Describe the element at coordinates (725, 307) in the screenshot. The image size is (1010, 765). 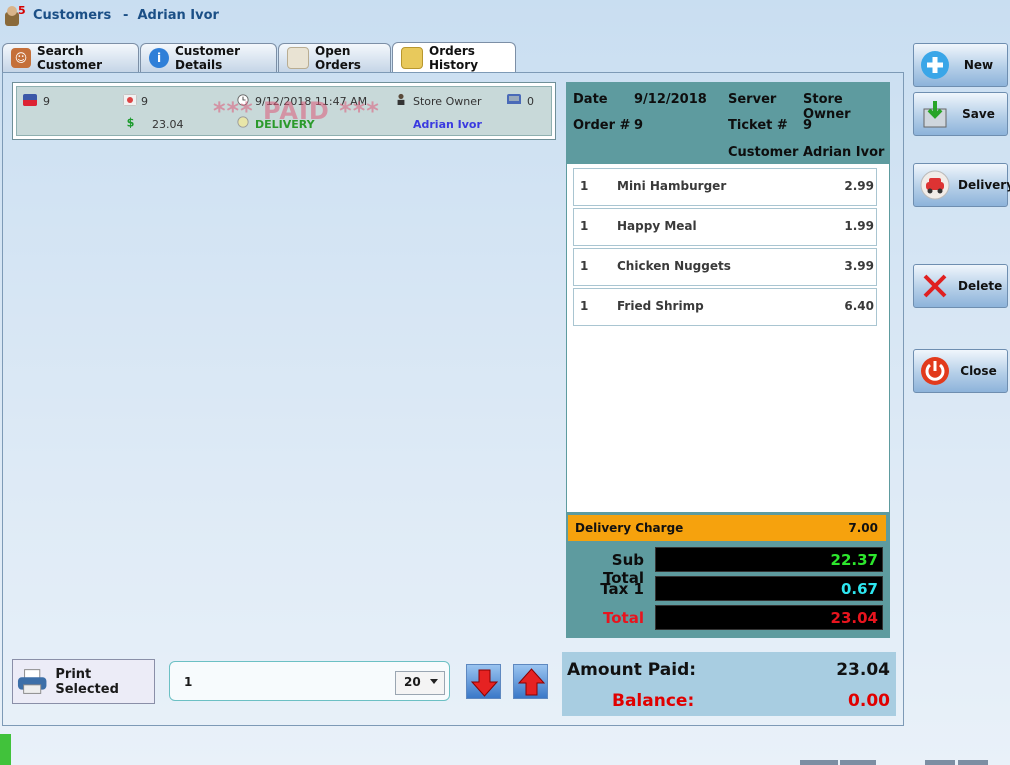
I see `order-item-row: 1 Fried Shrimp 6.40` at that location.